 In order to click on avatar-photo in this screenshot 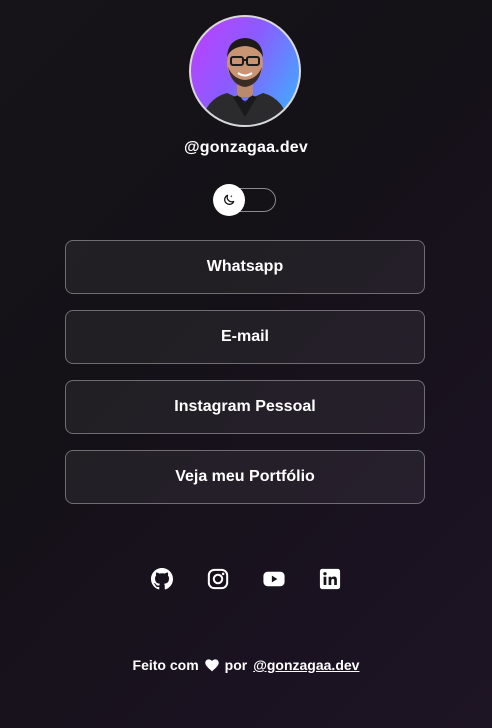, I will do `click(245, 81)`.